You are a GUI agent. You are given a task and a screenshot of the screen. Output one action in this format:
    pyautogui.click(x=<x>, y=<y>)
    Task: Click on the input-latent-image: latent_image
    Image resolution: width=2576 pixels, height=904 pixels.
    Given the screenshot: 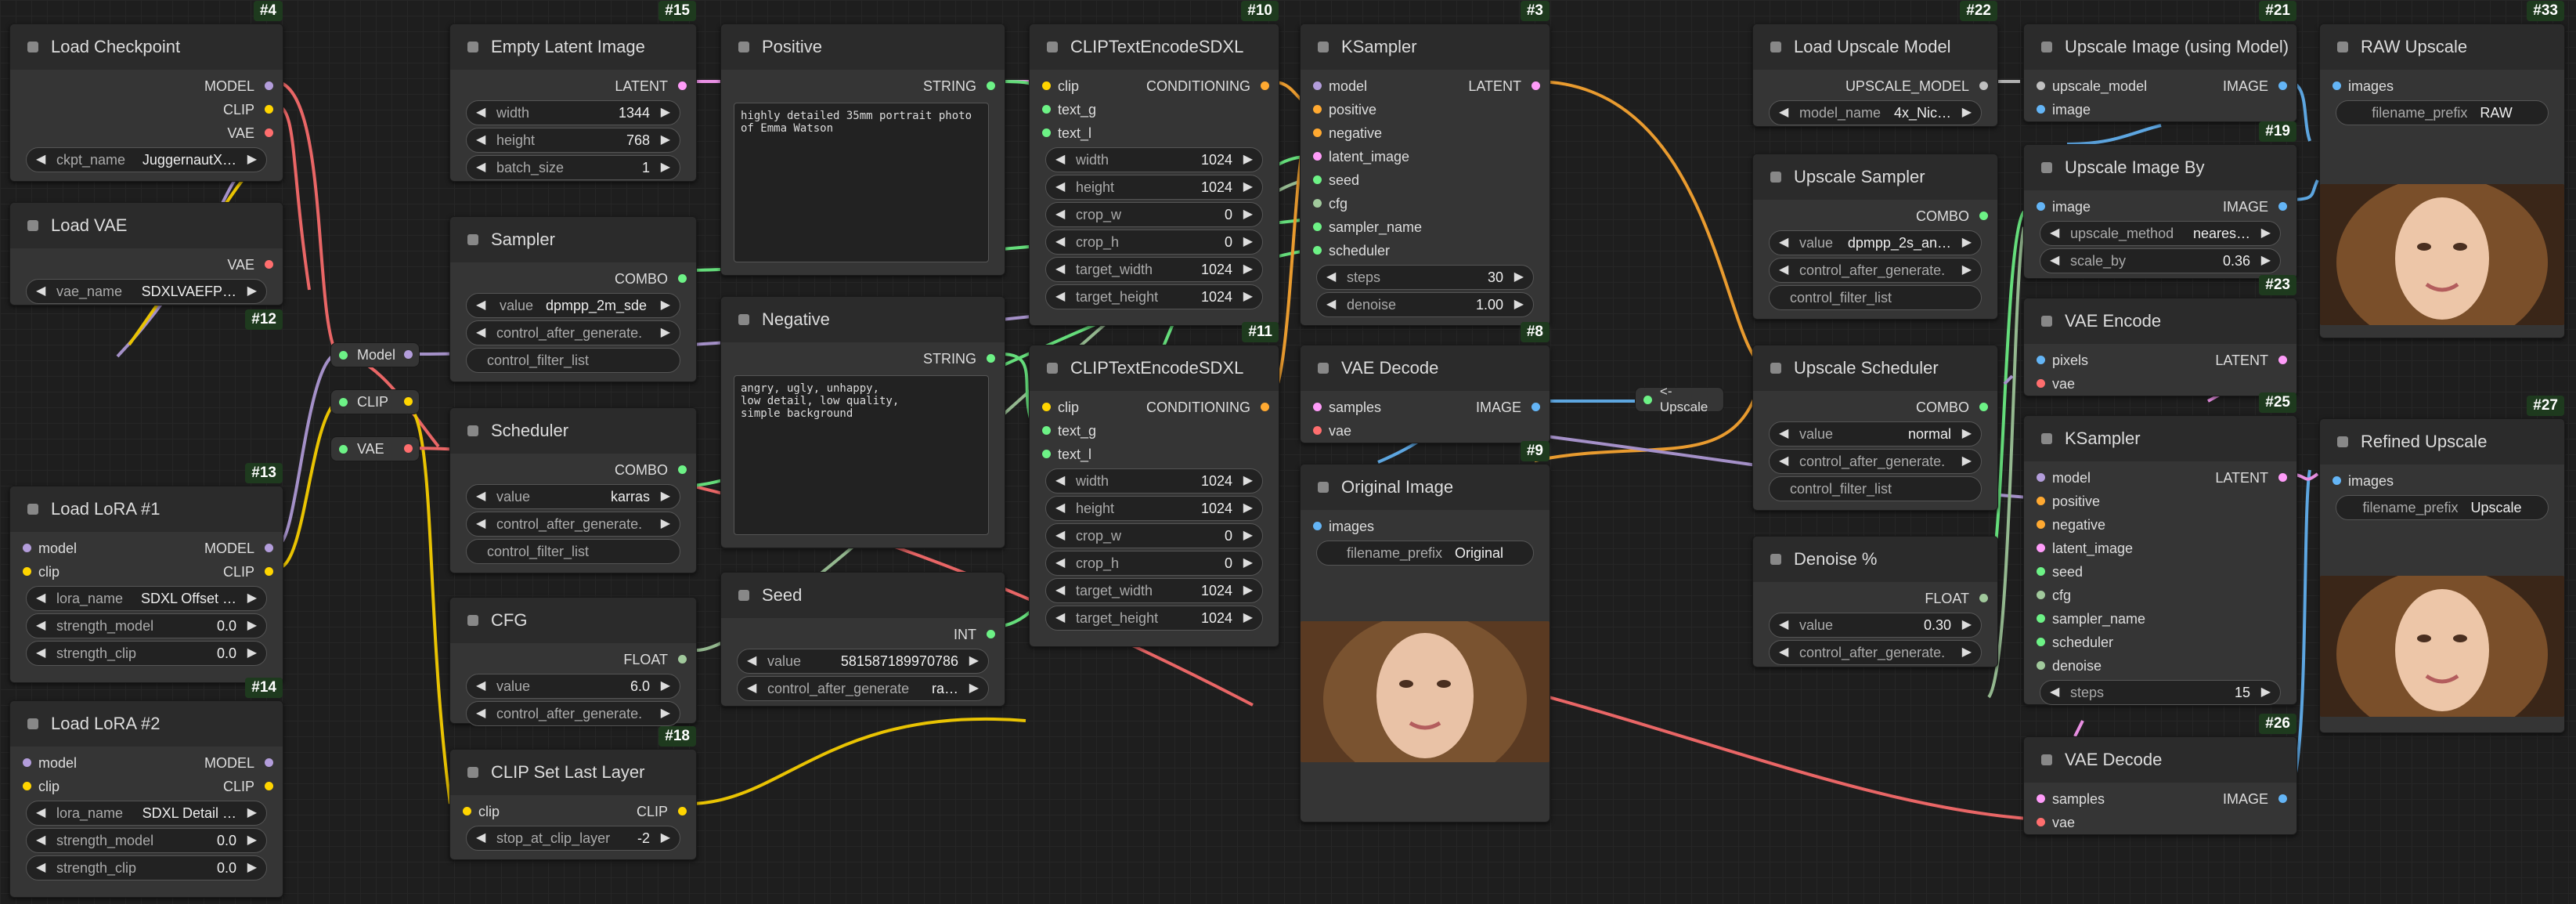 What is the action you would take?
    pyautogui.click(x=2160, y=548)
    